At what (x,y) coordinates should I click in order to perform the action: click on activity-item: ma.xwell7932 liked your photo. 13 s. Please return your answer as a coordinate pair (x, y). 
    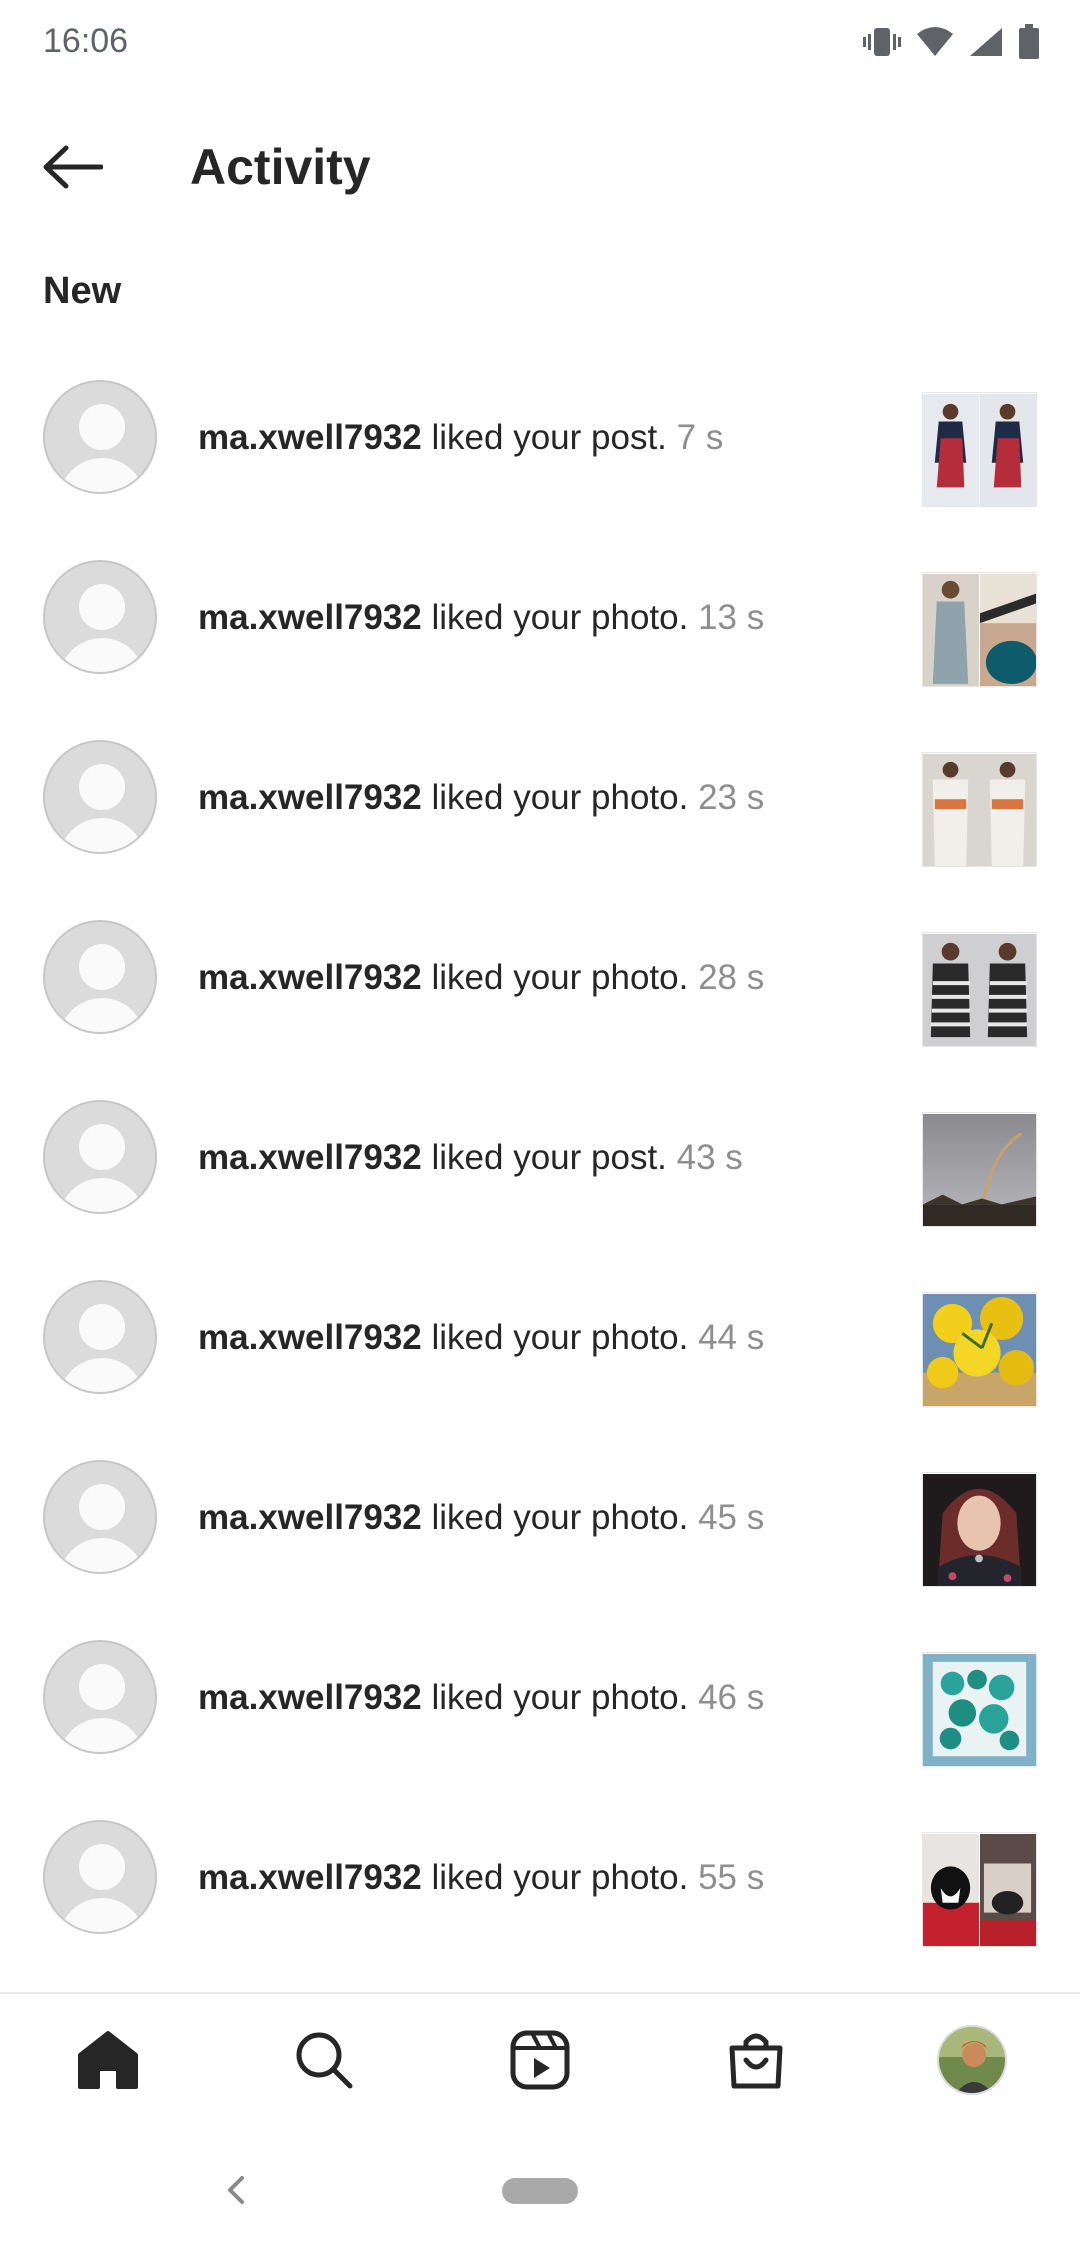
    Looking at the image, I should click on (540, 640).